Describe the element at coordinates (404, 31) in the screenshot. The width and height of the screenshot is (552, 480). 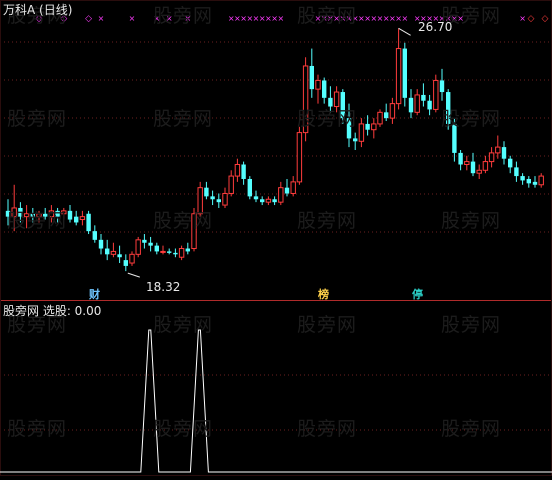
I see `high-pointer` at that location.